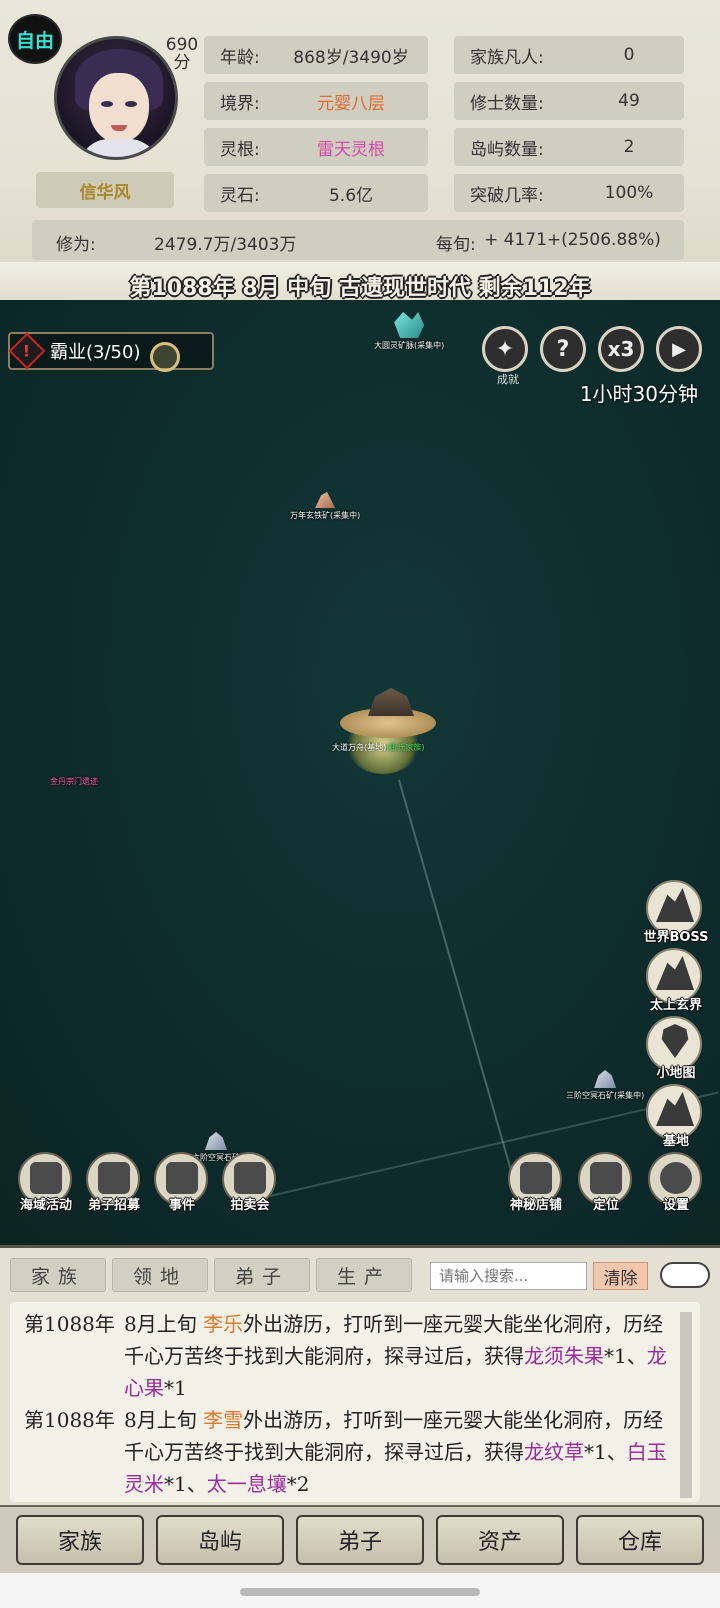  I want to click on log-item: 龙纹草, so click(554, 1452).